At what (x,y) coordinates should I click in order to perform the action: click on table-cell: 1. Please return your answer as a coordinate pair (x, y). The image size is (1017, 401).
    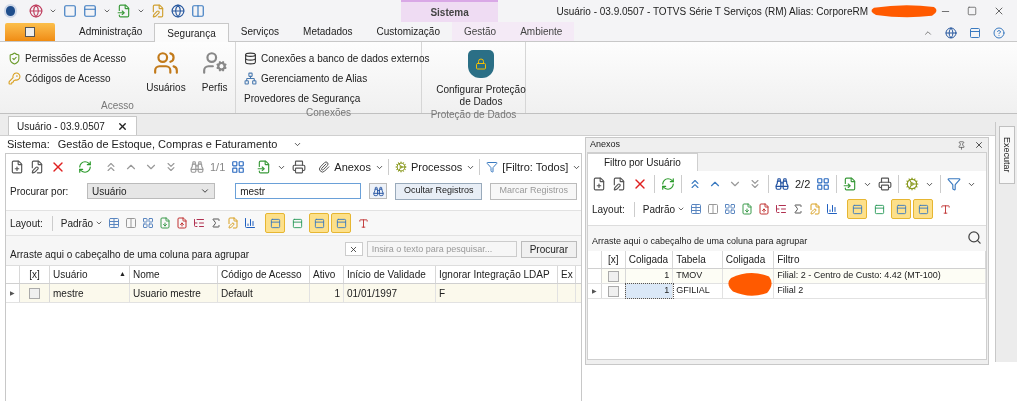
    Looking at the image, I should click on (649, 291).